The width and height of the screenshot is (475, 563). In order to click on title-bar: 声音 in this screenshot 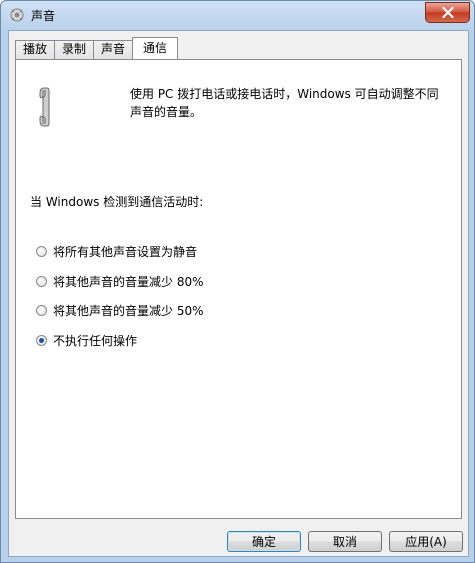, I will do `click(237, 14)`.